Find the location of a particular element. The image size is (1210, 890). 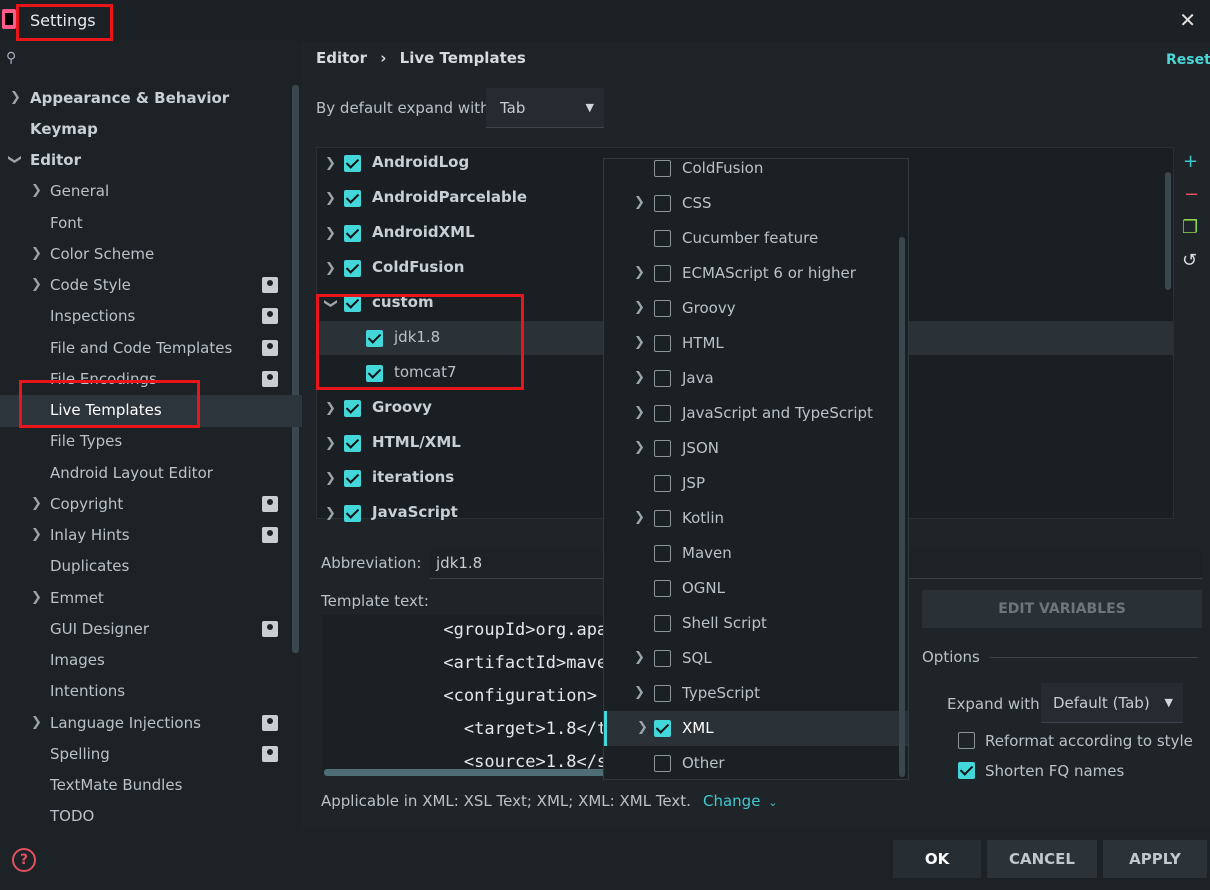

context-item: ❯ Java is located at coordinates (756, 378).